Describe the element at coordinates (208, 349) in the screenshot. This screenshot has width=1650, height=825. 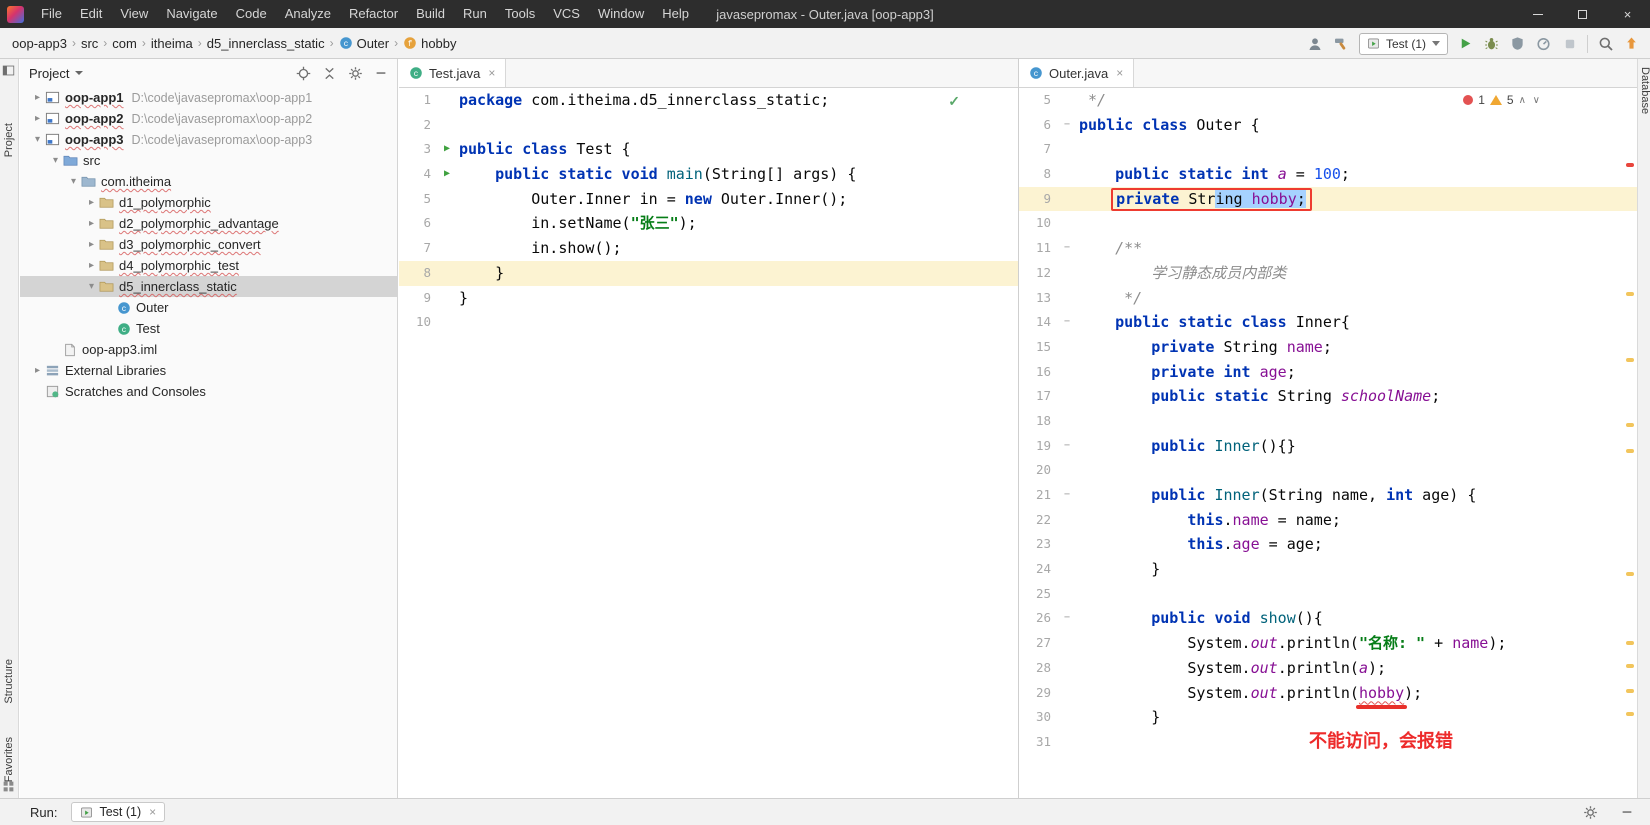
I see `tree-item-oop-app3.iml: oop-app3.iml` at that location.